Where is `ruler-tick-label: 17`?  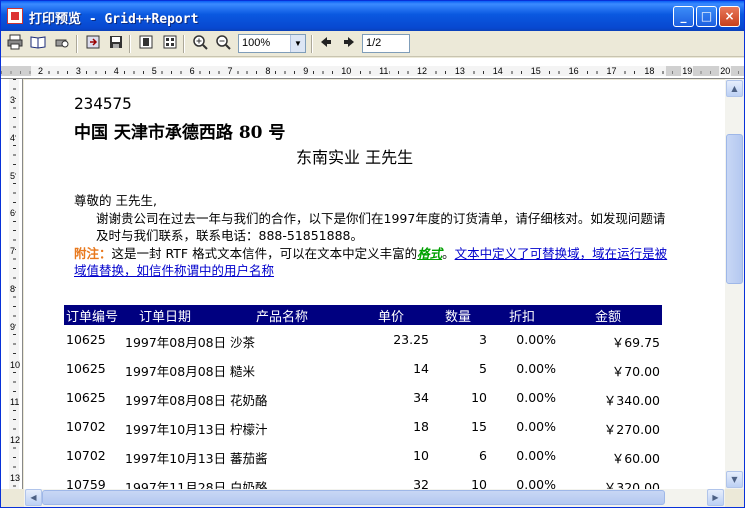
ruler-tick-label: 17 is located at coordinates (611, 71).